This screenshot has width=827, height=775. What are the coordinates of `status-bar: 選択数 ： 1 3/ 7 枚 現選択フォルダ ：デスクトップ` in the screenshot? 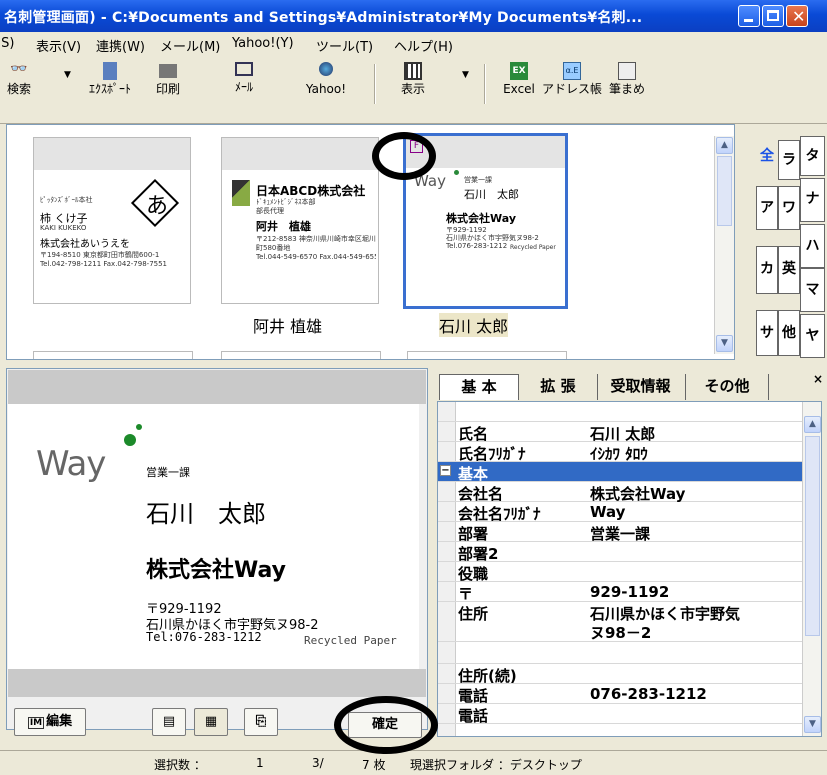 It's located at (413, 762).